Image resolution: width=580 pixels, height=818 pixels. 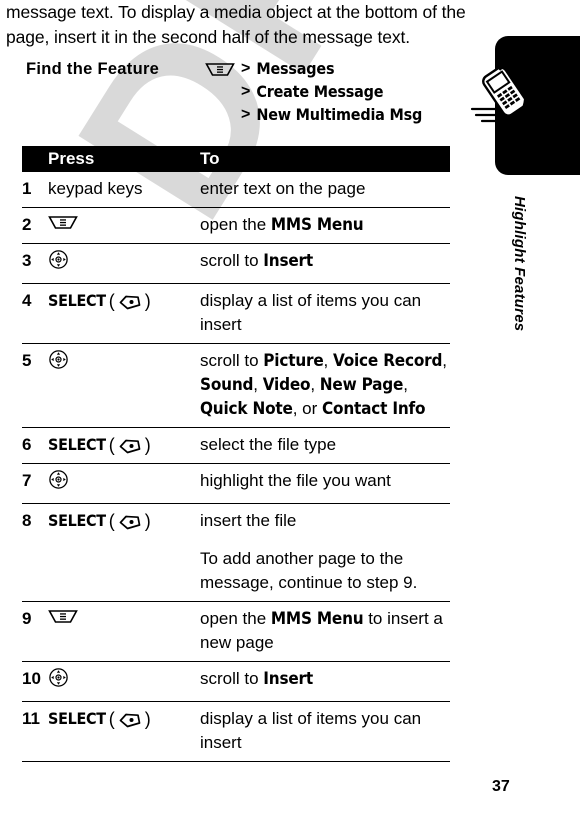 What do you see at coordinates (111, 445) in the screenshot?
I see `open-paren: (` at bounding box center [111, 445].